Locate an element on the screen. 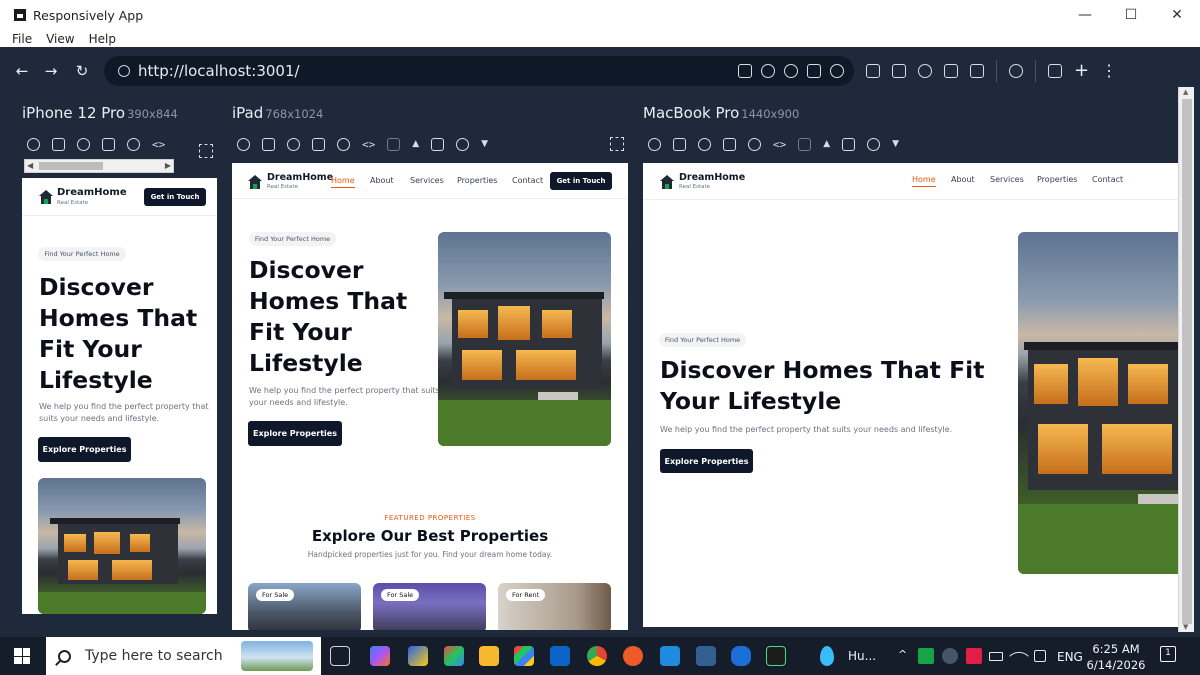 Image resolution: width=1200 pixels, height=675 pixels. chrome-icon is located at coordinates (597, 656).